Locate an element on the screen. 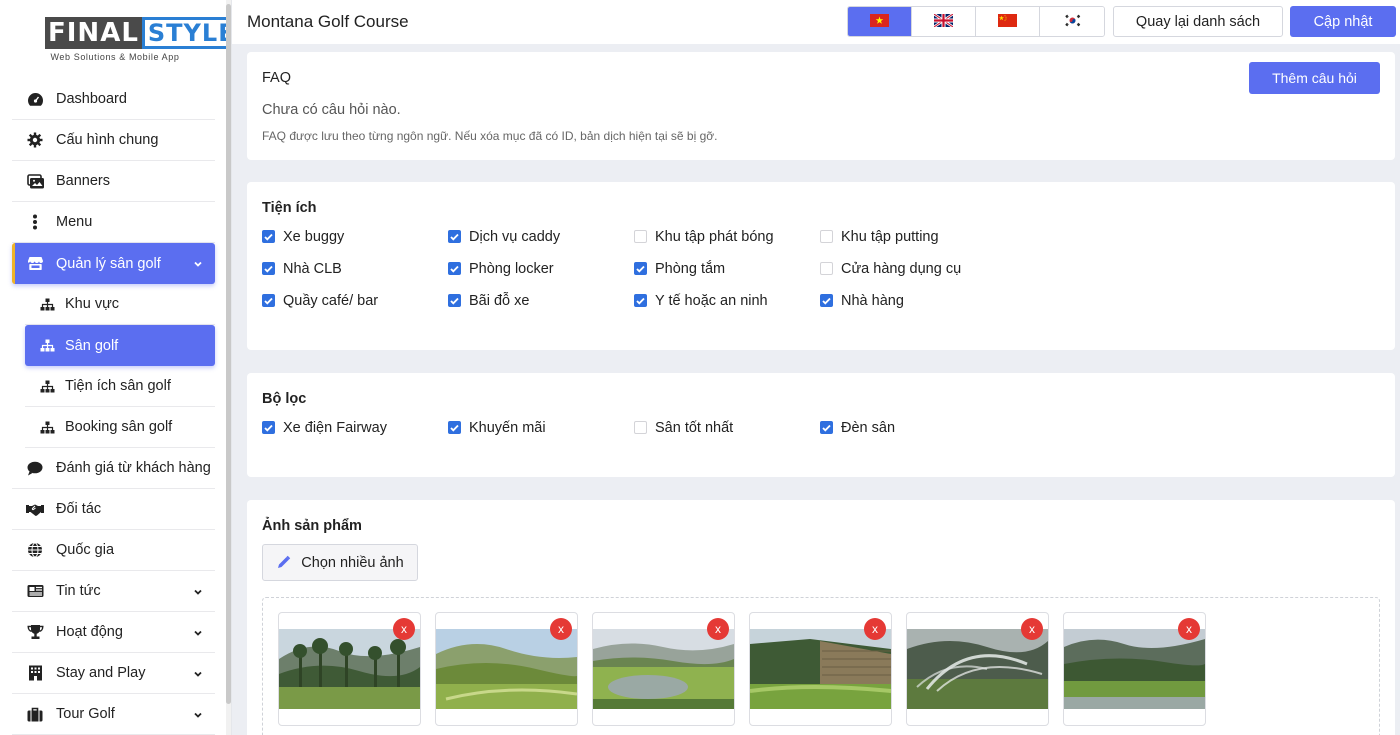 The image size is (1400, 735). checkbox-label: Y tế hoặc an ninh is located at coordinates (711, 300).